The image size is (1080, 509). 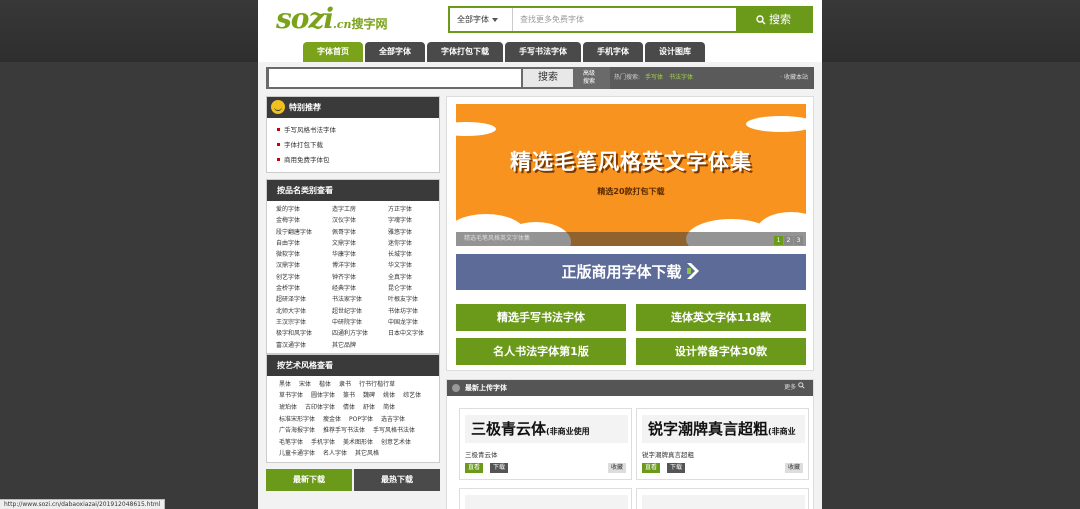 What do you see at coordinates (412, 396) in the screenshot?
I see `style-link: 综艺体` at bounding box center [412, 396].